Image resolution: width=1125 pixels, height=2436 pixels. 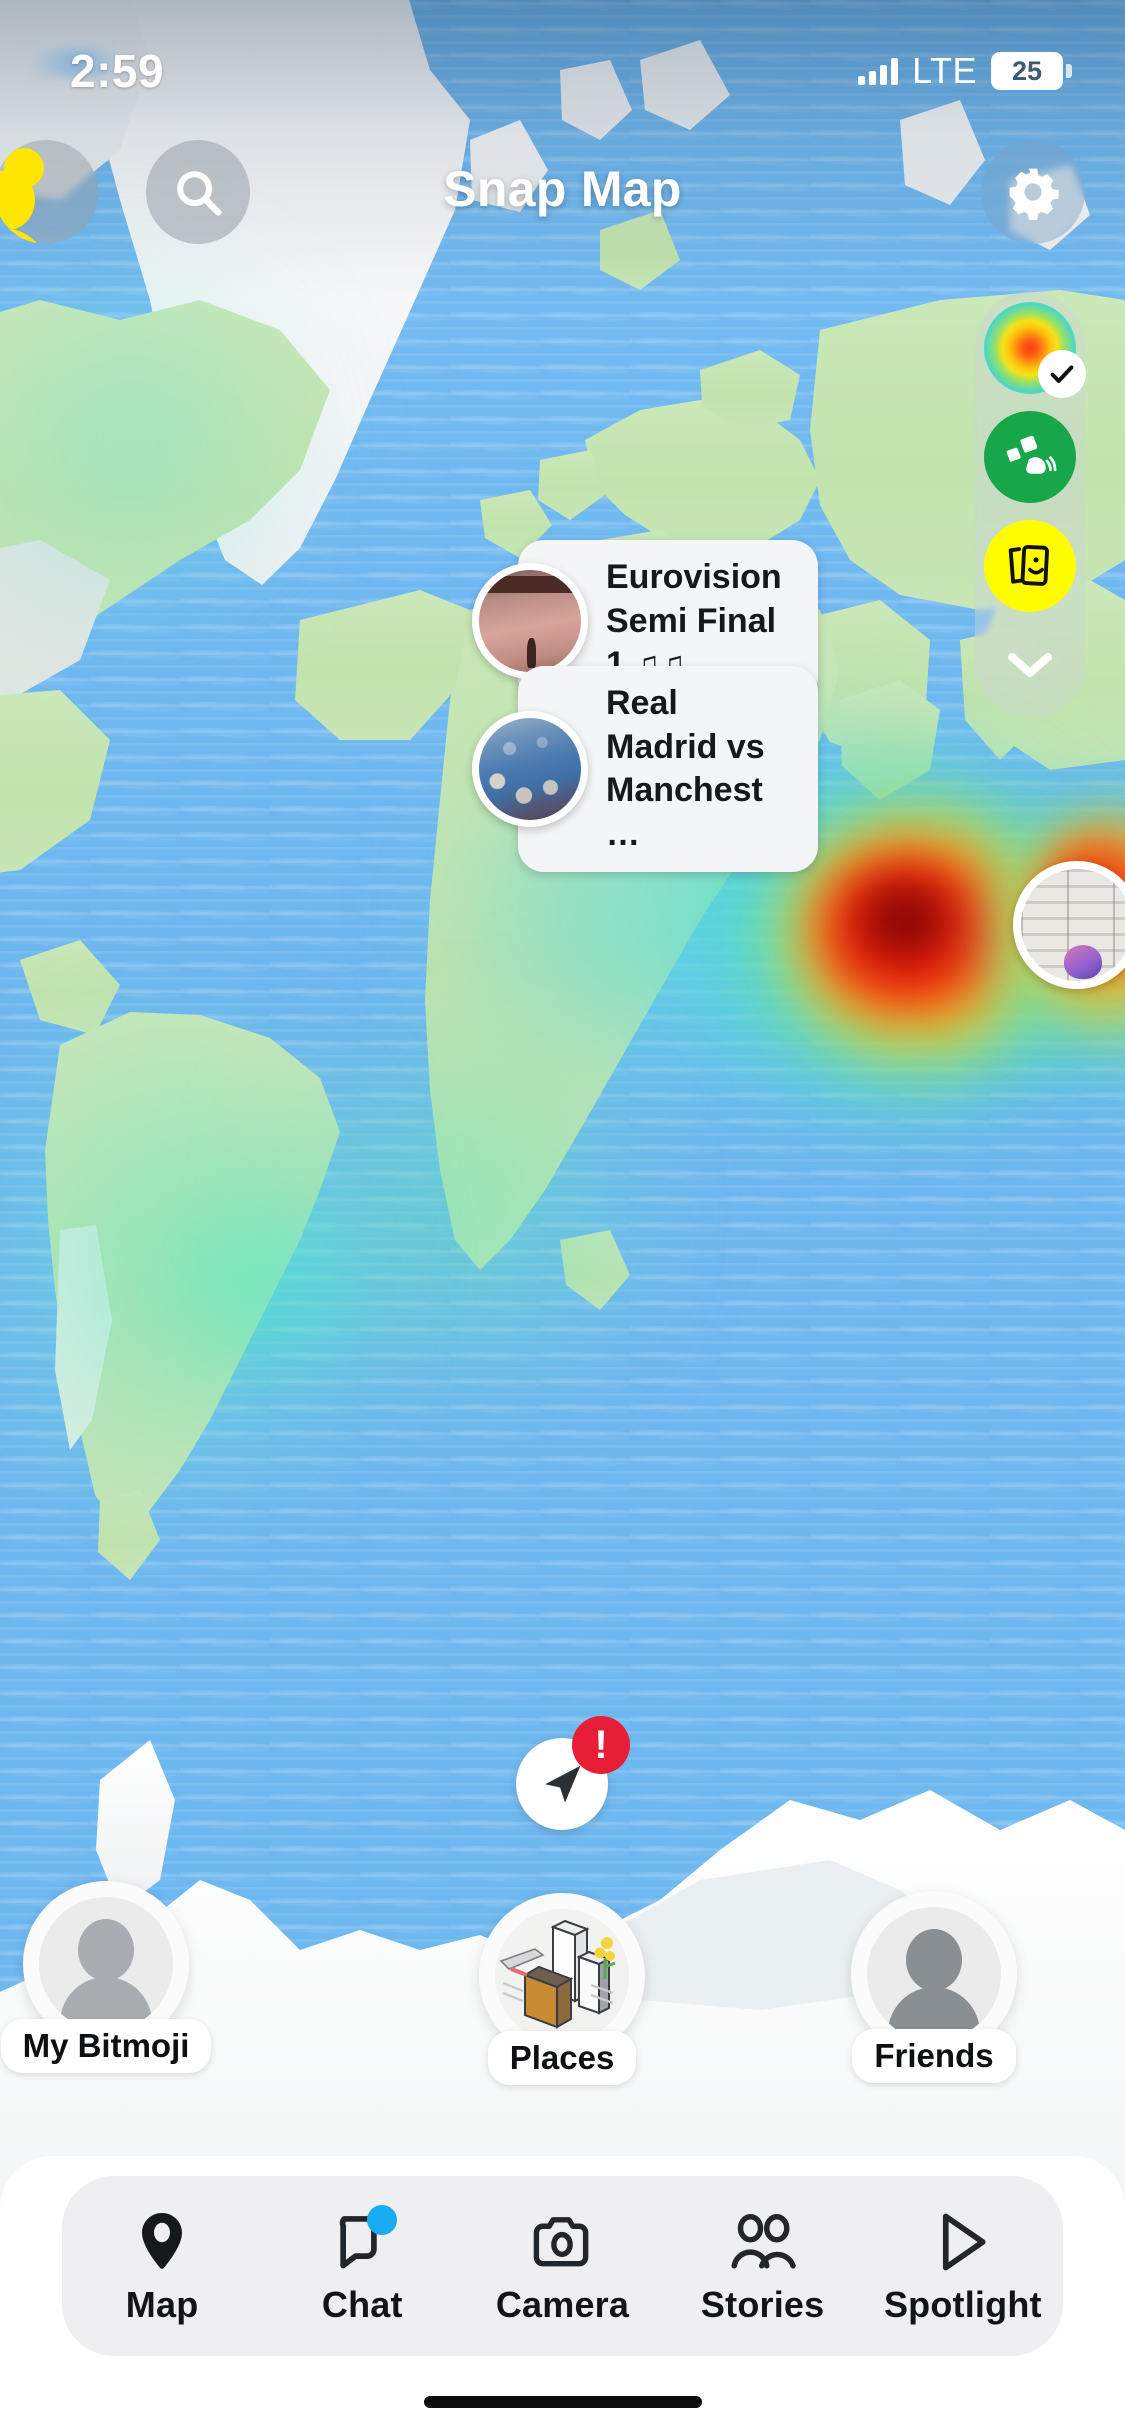 I want to click on map-layer-rail, so click(x=1030, y=504).